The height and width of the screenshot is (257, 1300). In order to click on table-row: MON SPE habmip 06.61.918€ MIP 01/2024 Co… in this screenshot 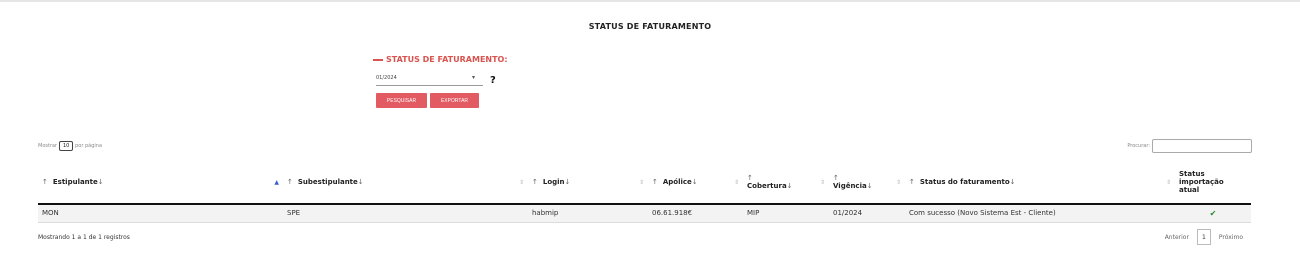, I will do `click(644, 213)`.